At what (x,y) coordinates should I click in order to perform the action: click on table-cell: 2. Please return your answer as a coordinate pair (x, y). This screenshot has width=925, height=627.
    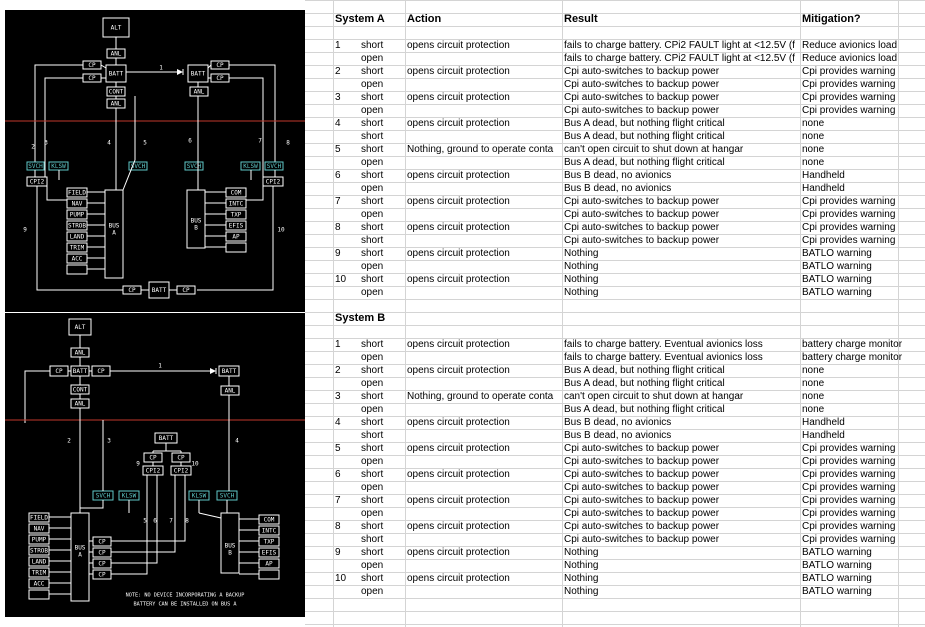
    Looking at the image, I should click on (338, 71).